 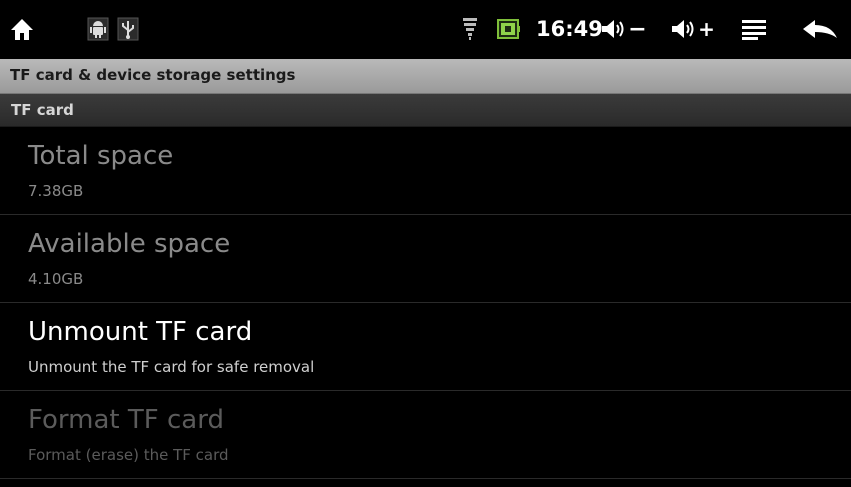 I want to click on title-bar: TF card & device storage settings, so click(x=425, y=76).